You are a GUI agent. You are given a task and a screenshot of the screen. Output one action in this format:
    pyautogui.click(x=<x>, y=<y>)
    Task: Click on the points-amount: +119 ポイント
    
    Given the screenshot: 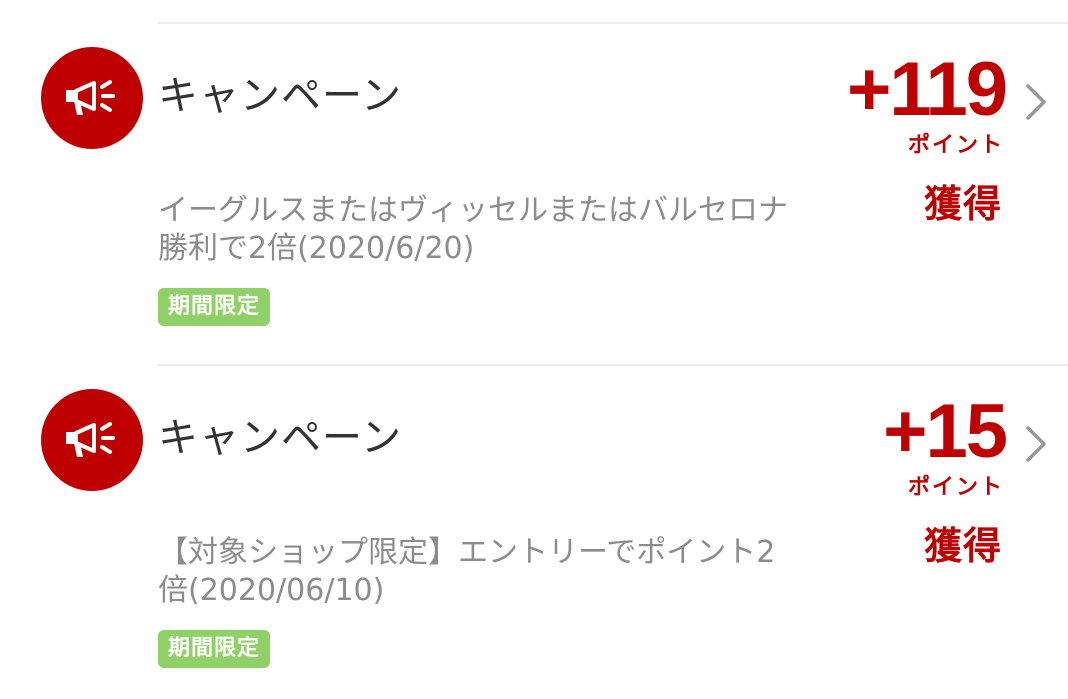 What is the action you would take?
    pyautogui.click(x=927, y=103)
    